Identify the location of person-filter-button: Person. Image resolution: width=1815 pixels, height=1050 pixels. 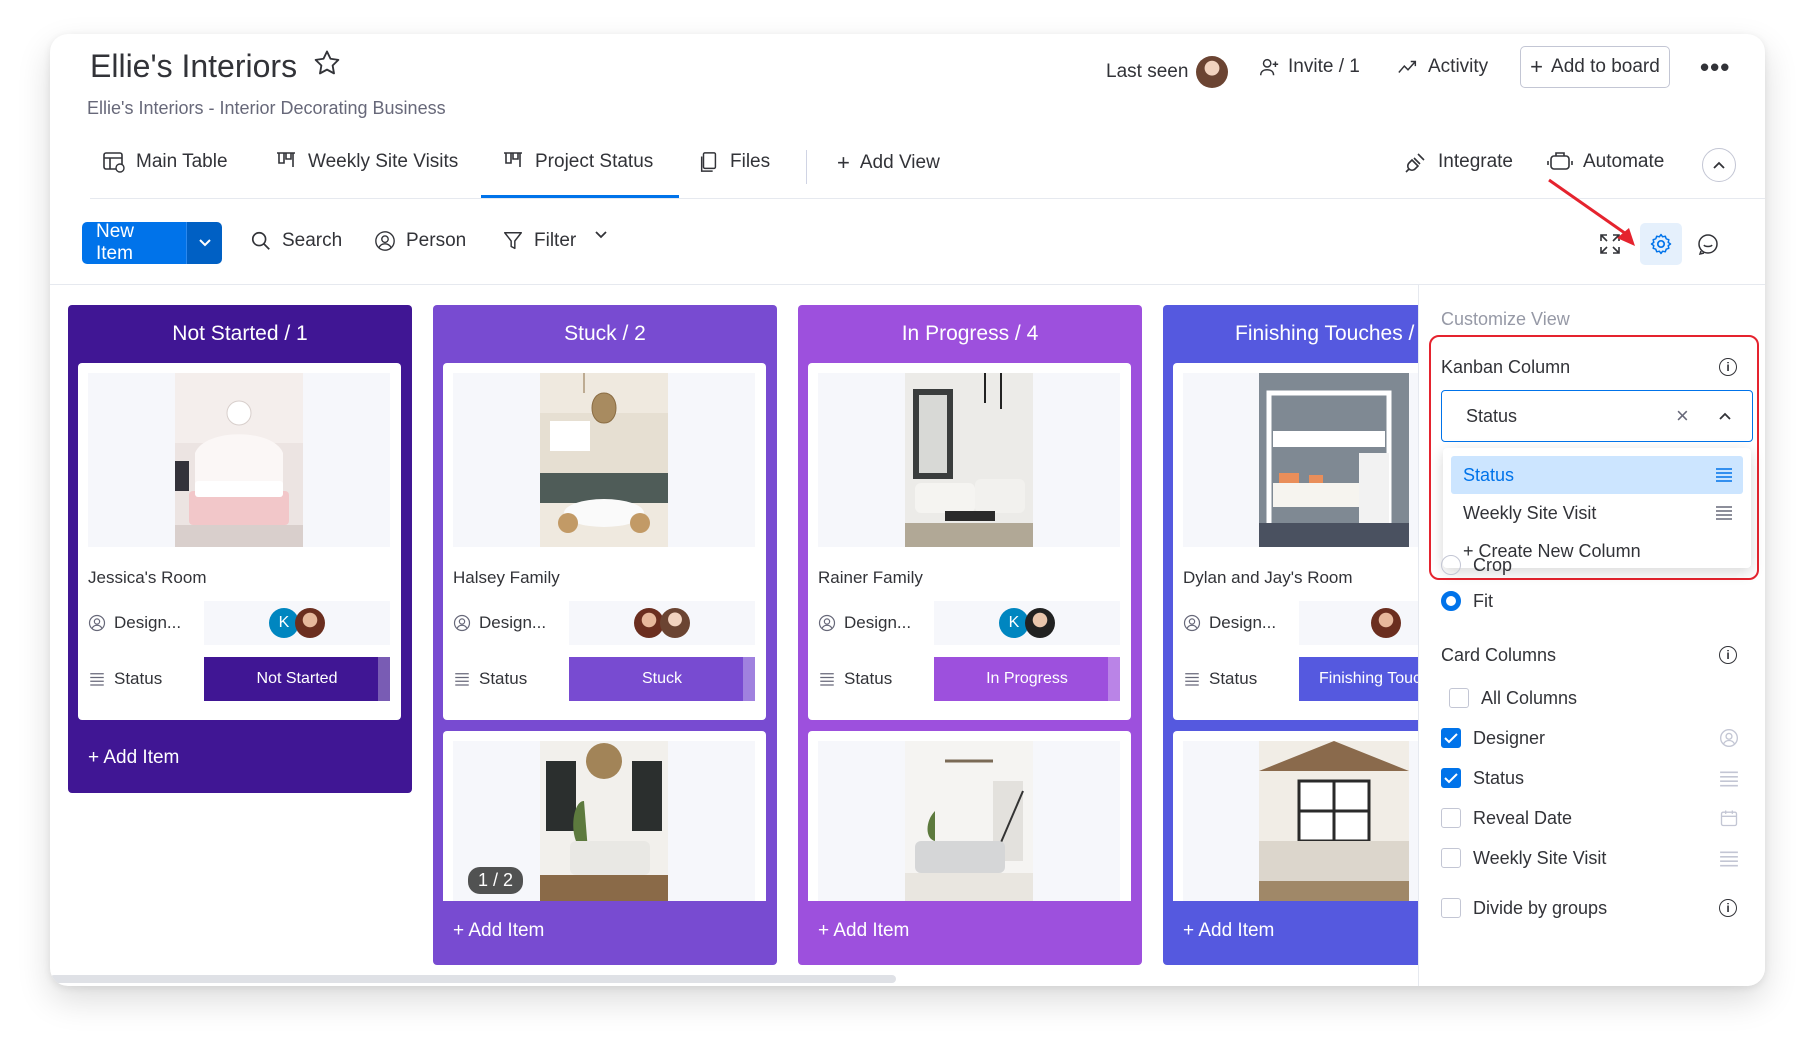
(420, 241).